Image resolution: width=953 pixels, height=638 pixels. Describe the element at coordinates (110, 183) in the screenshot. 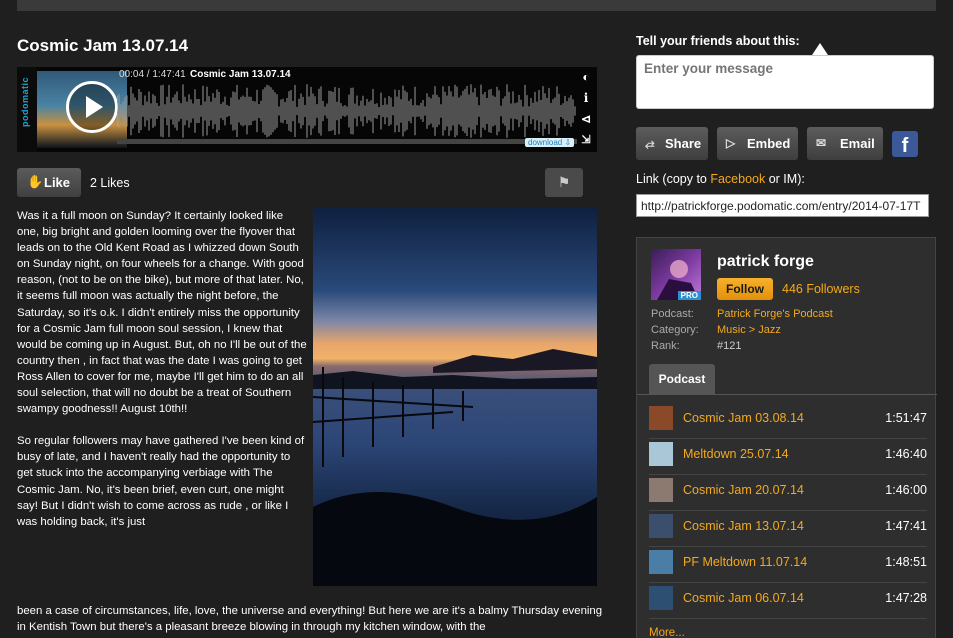

I see `likes-count: 2 Likes` at that location.